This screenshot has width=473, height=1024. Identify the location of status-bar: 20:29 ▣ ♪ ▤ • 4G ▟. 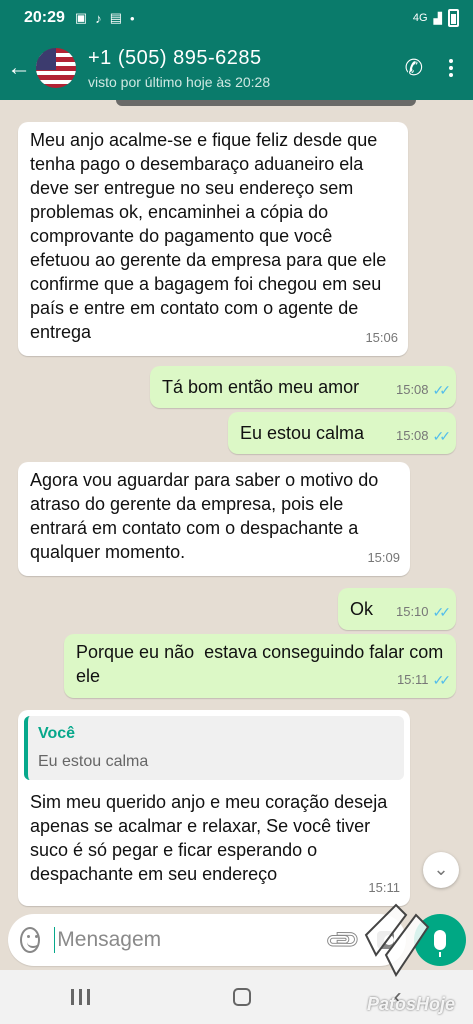
(236, 18).